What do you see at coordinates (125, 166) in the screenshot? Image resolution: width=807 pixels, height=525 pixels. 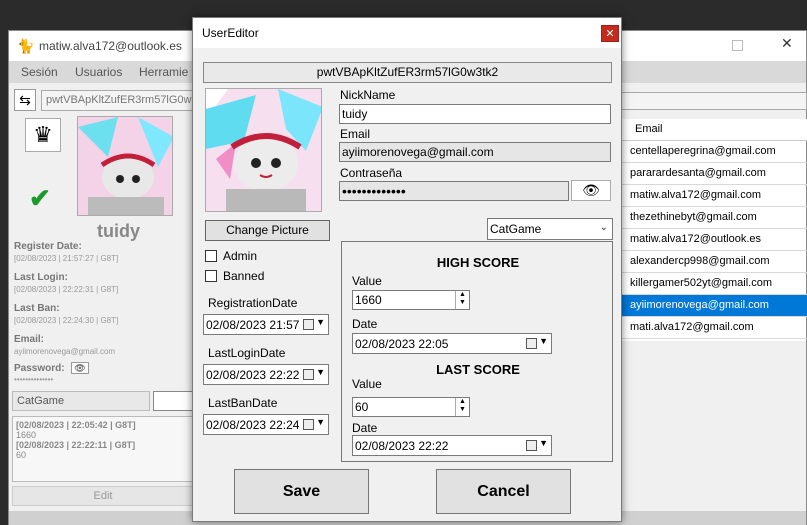 I see `avatar` at bounding box center [125, 166].